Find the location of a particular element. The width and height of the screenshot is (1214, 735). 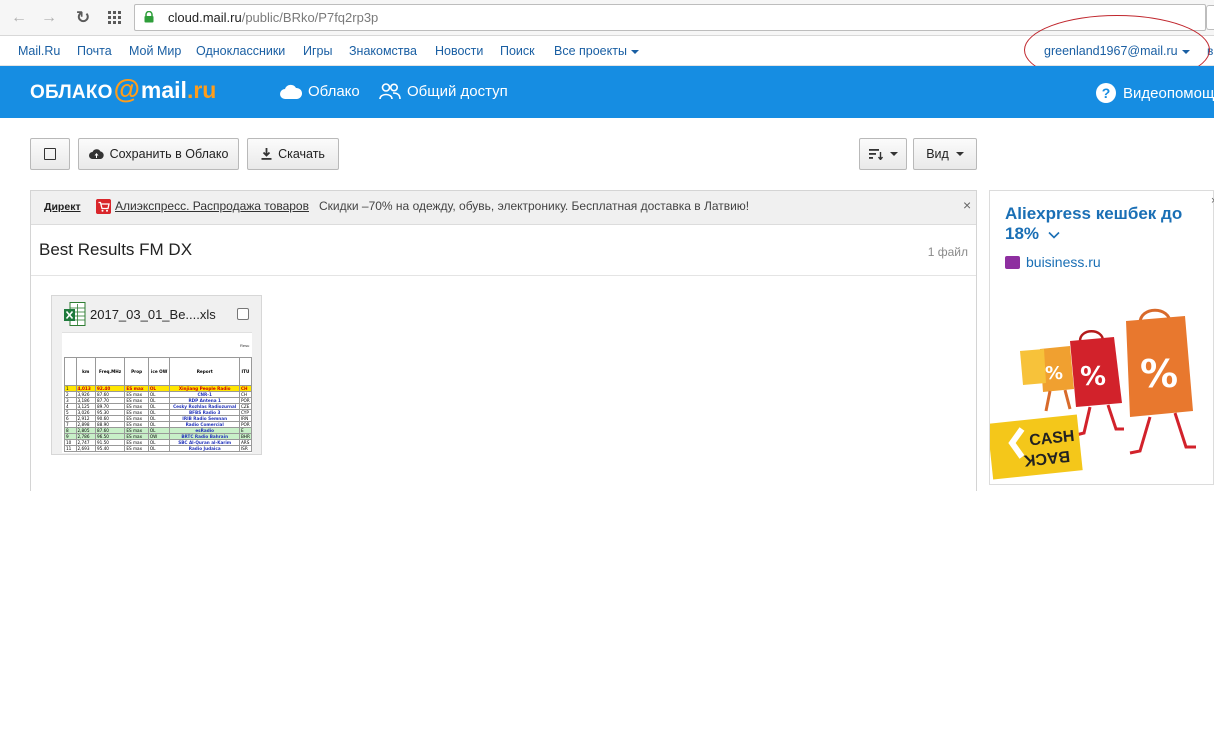

users-icon is located at coordinates (390, 91).